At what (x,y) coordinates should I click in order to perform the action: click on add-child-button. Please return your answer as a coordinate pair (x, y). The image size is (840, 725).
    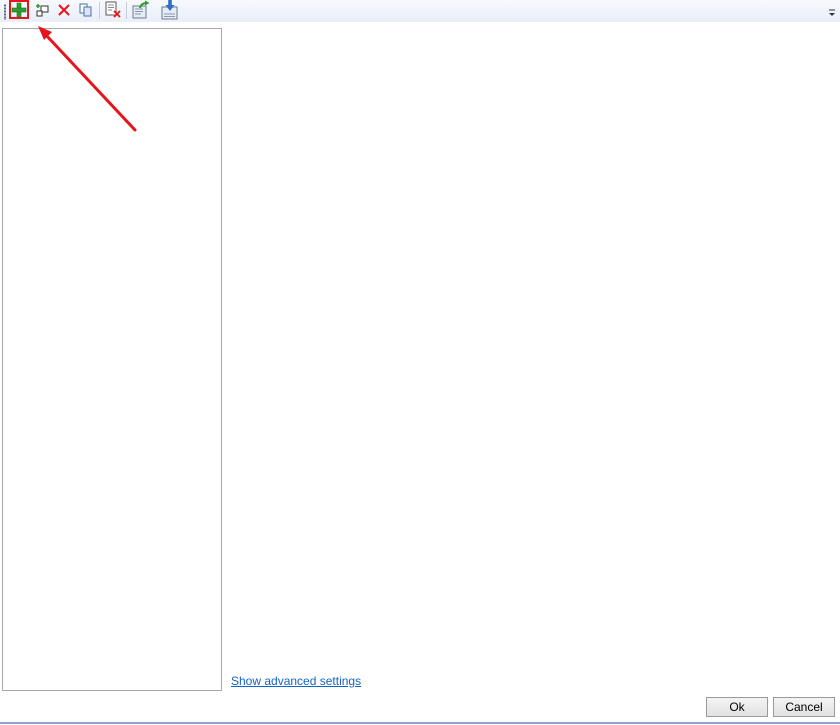
    Looking at the image, I should click on (42, 10).